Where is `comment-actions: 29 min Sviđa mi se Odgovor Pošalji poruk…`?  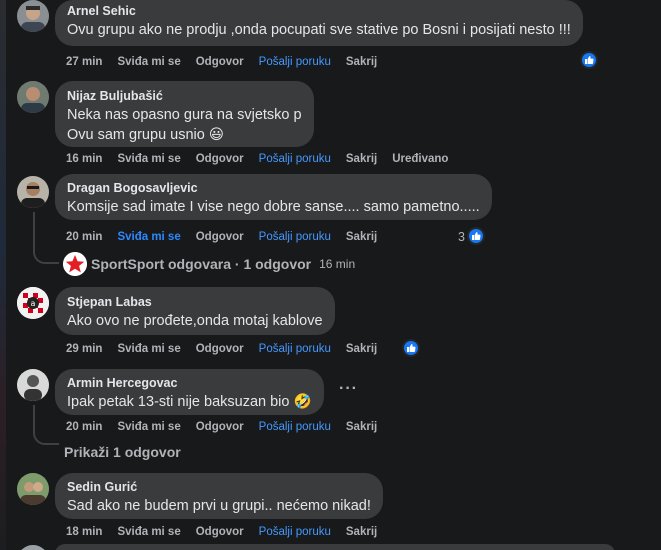 comment-actions: 29 min Sviđa mi se Odgovor Pošalji poruk… is located at coordinates (229, 349).